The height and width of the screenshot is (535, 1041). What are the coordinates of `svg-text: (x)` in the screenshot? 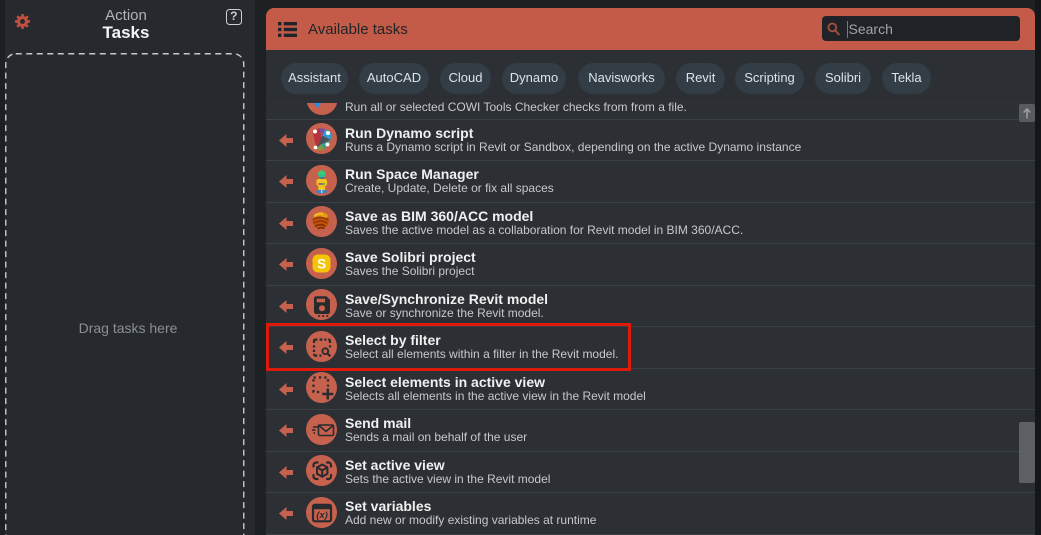 It's located at (322, 514).